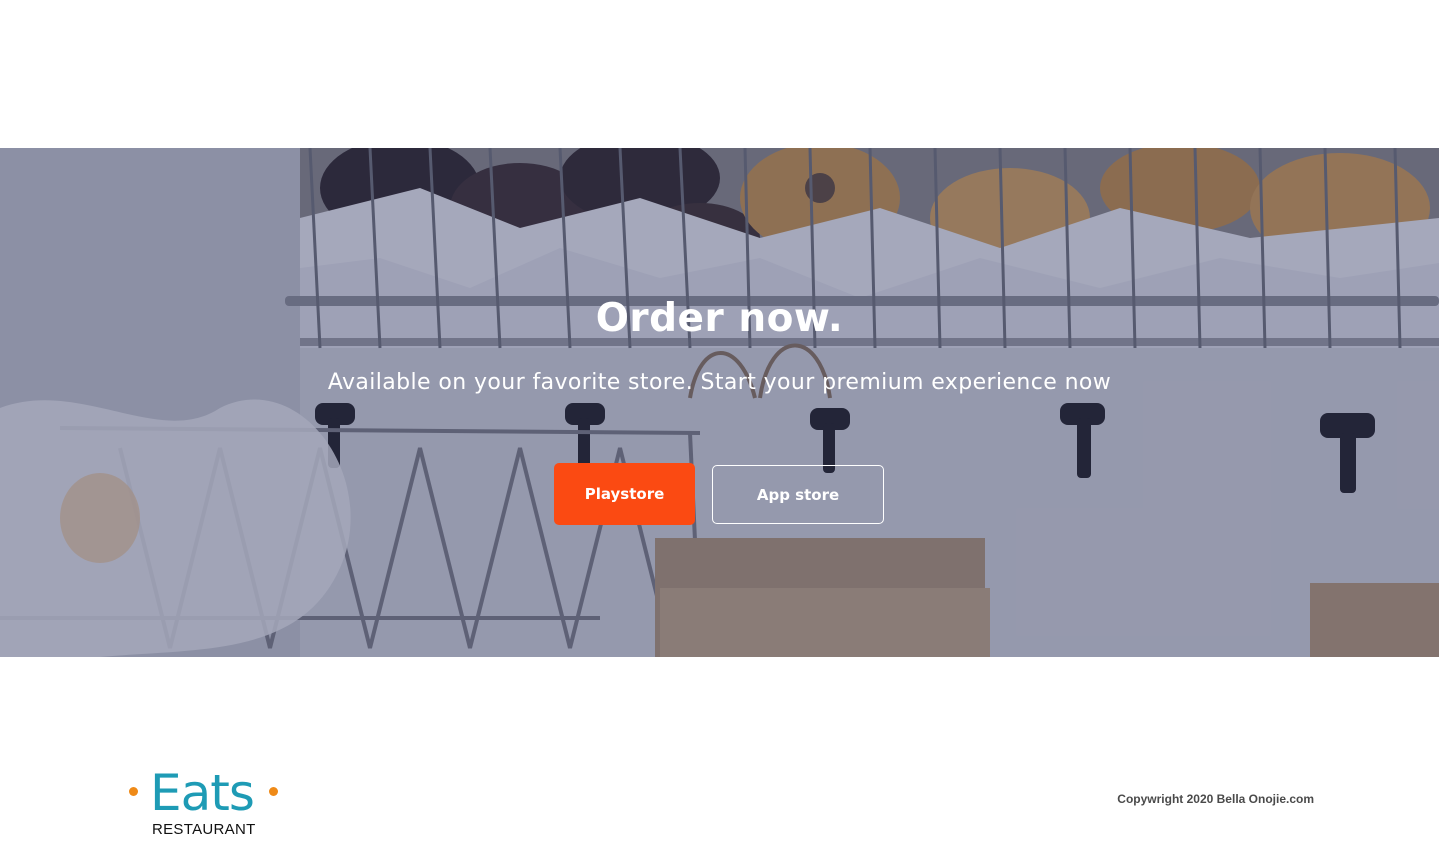 The height and width of the screenshot is (868, 1439). I want to click on hero-title: Order now., so click(719, 318).